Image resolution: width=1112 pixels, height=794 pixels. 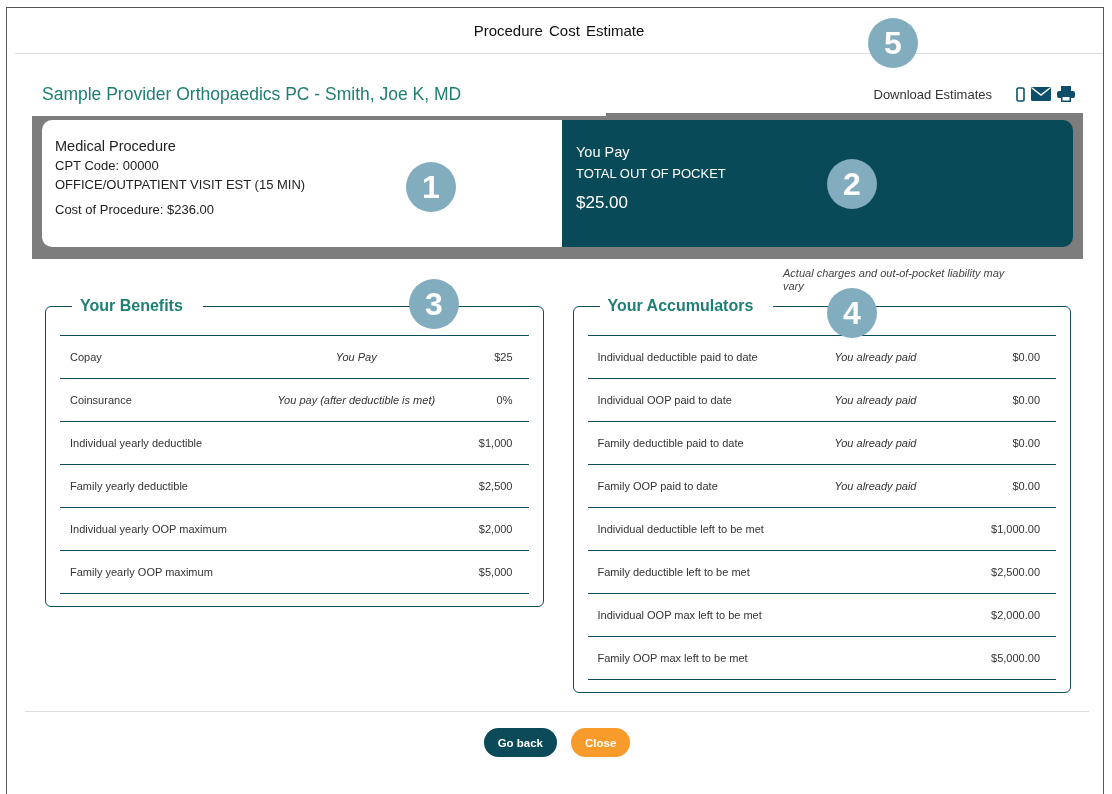 What do you see at coordinates (658, 486) in the screenshot?
I see `row-label: Family OOP paid to date` at bounding box center [658, 486].